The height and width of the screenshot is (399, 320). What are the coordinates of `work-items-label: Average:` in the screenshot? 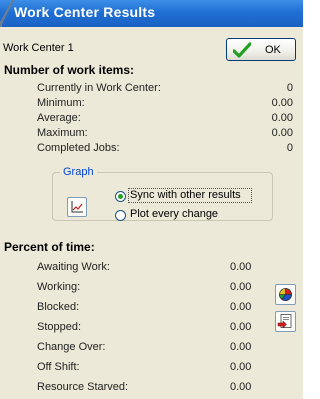 It's located at (59, 118).